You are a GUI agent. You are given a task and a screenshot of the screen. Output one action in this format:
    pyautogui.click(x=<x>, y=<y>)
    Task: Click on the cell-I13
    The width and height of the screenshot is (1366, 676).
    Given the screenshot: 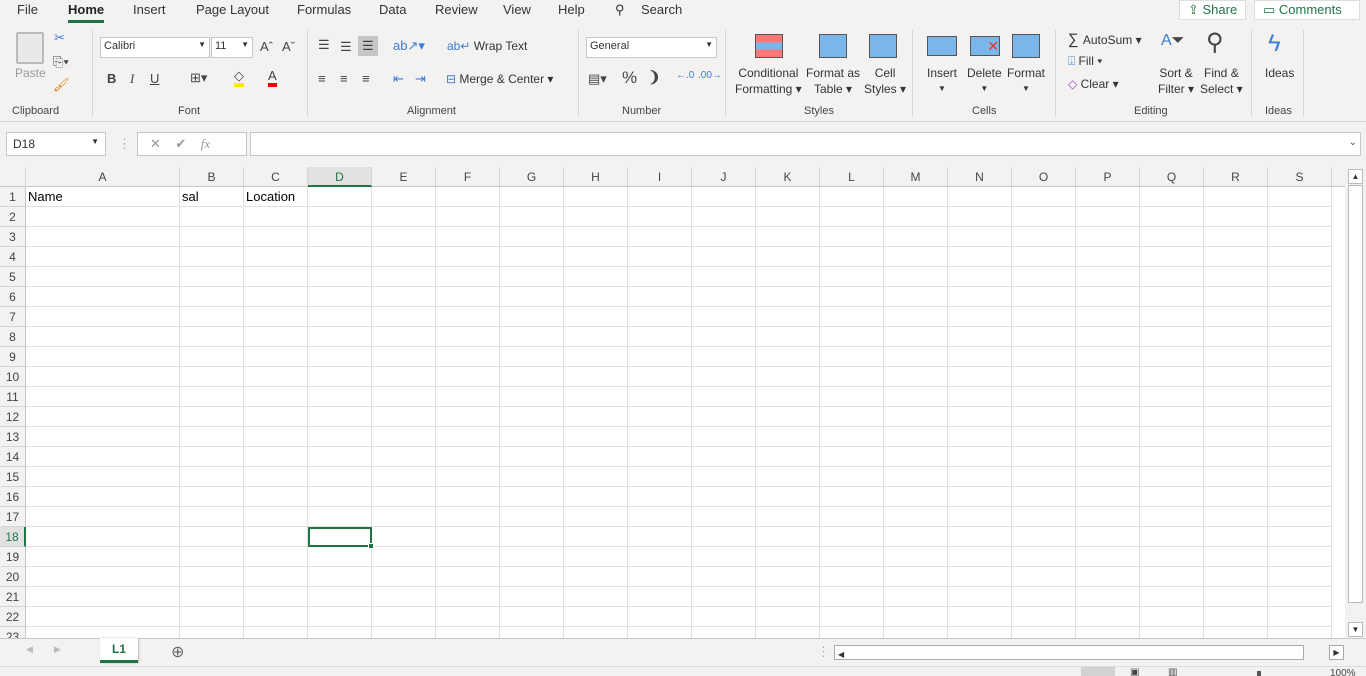 What is the action you would take?
    pyautogui.click(x=660, y=437)
    